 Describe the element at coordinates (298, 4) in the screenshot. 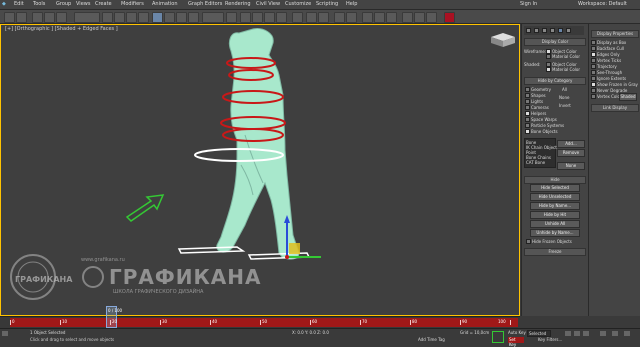

I see `menu-customize: Customize` at that location.